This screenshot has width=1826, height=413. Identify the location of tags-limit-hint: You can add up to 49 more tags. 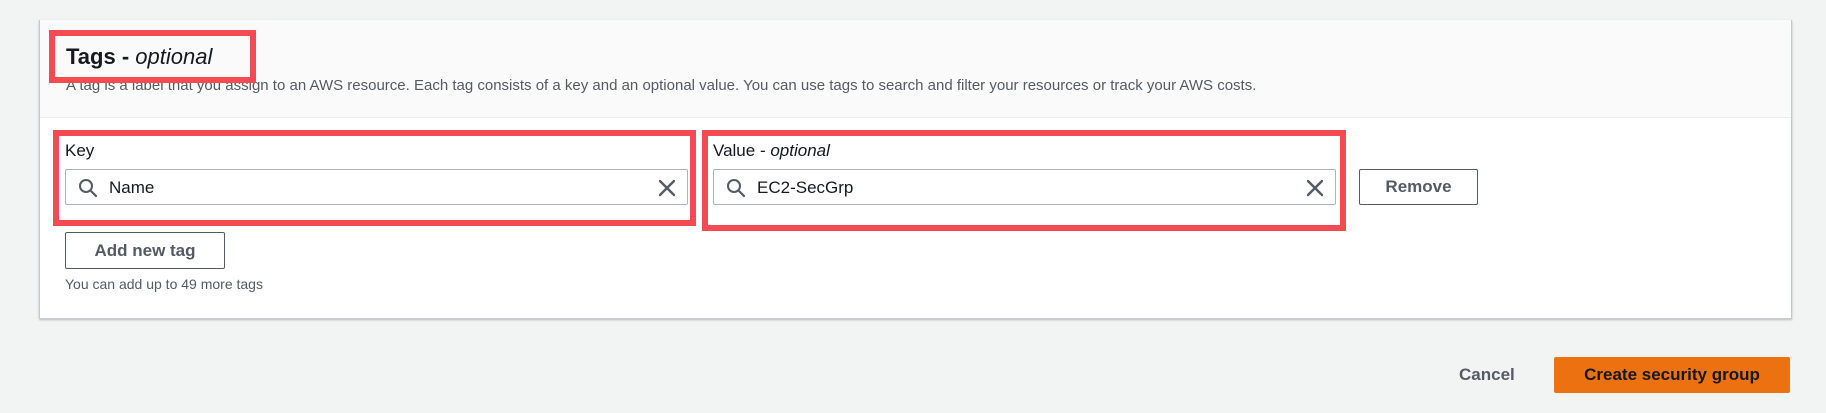
(164, 284).